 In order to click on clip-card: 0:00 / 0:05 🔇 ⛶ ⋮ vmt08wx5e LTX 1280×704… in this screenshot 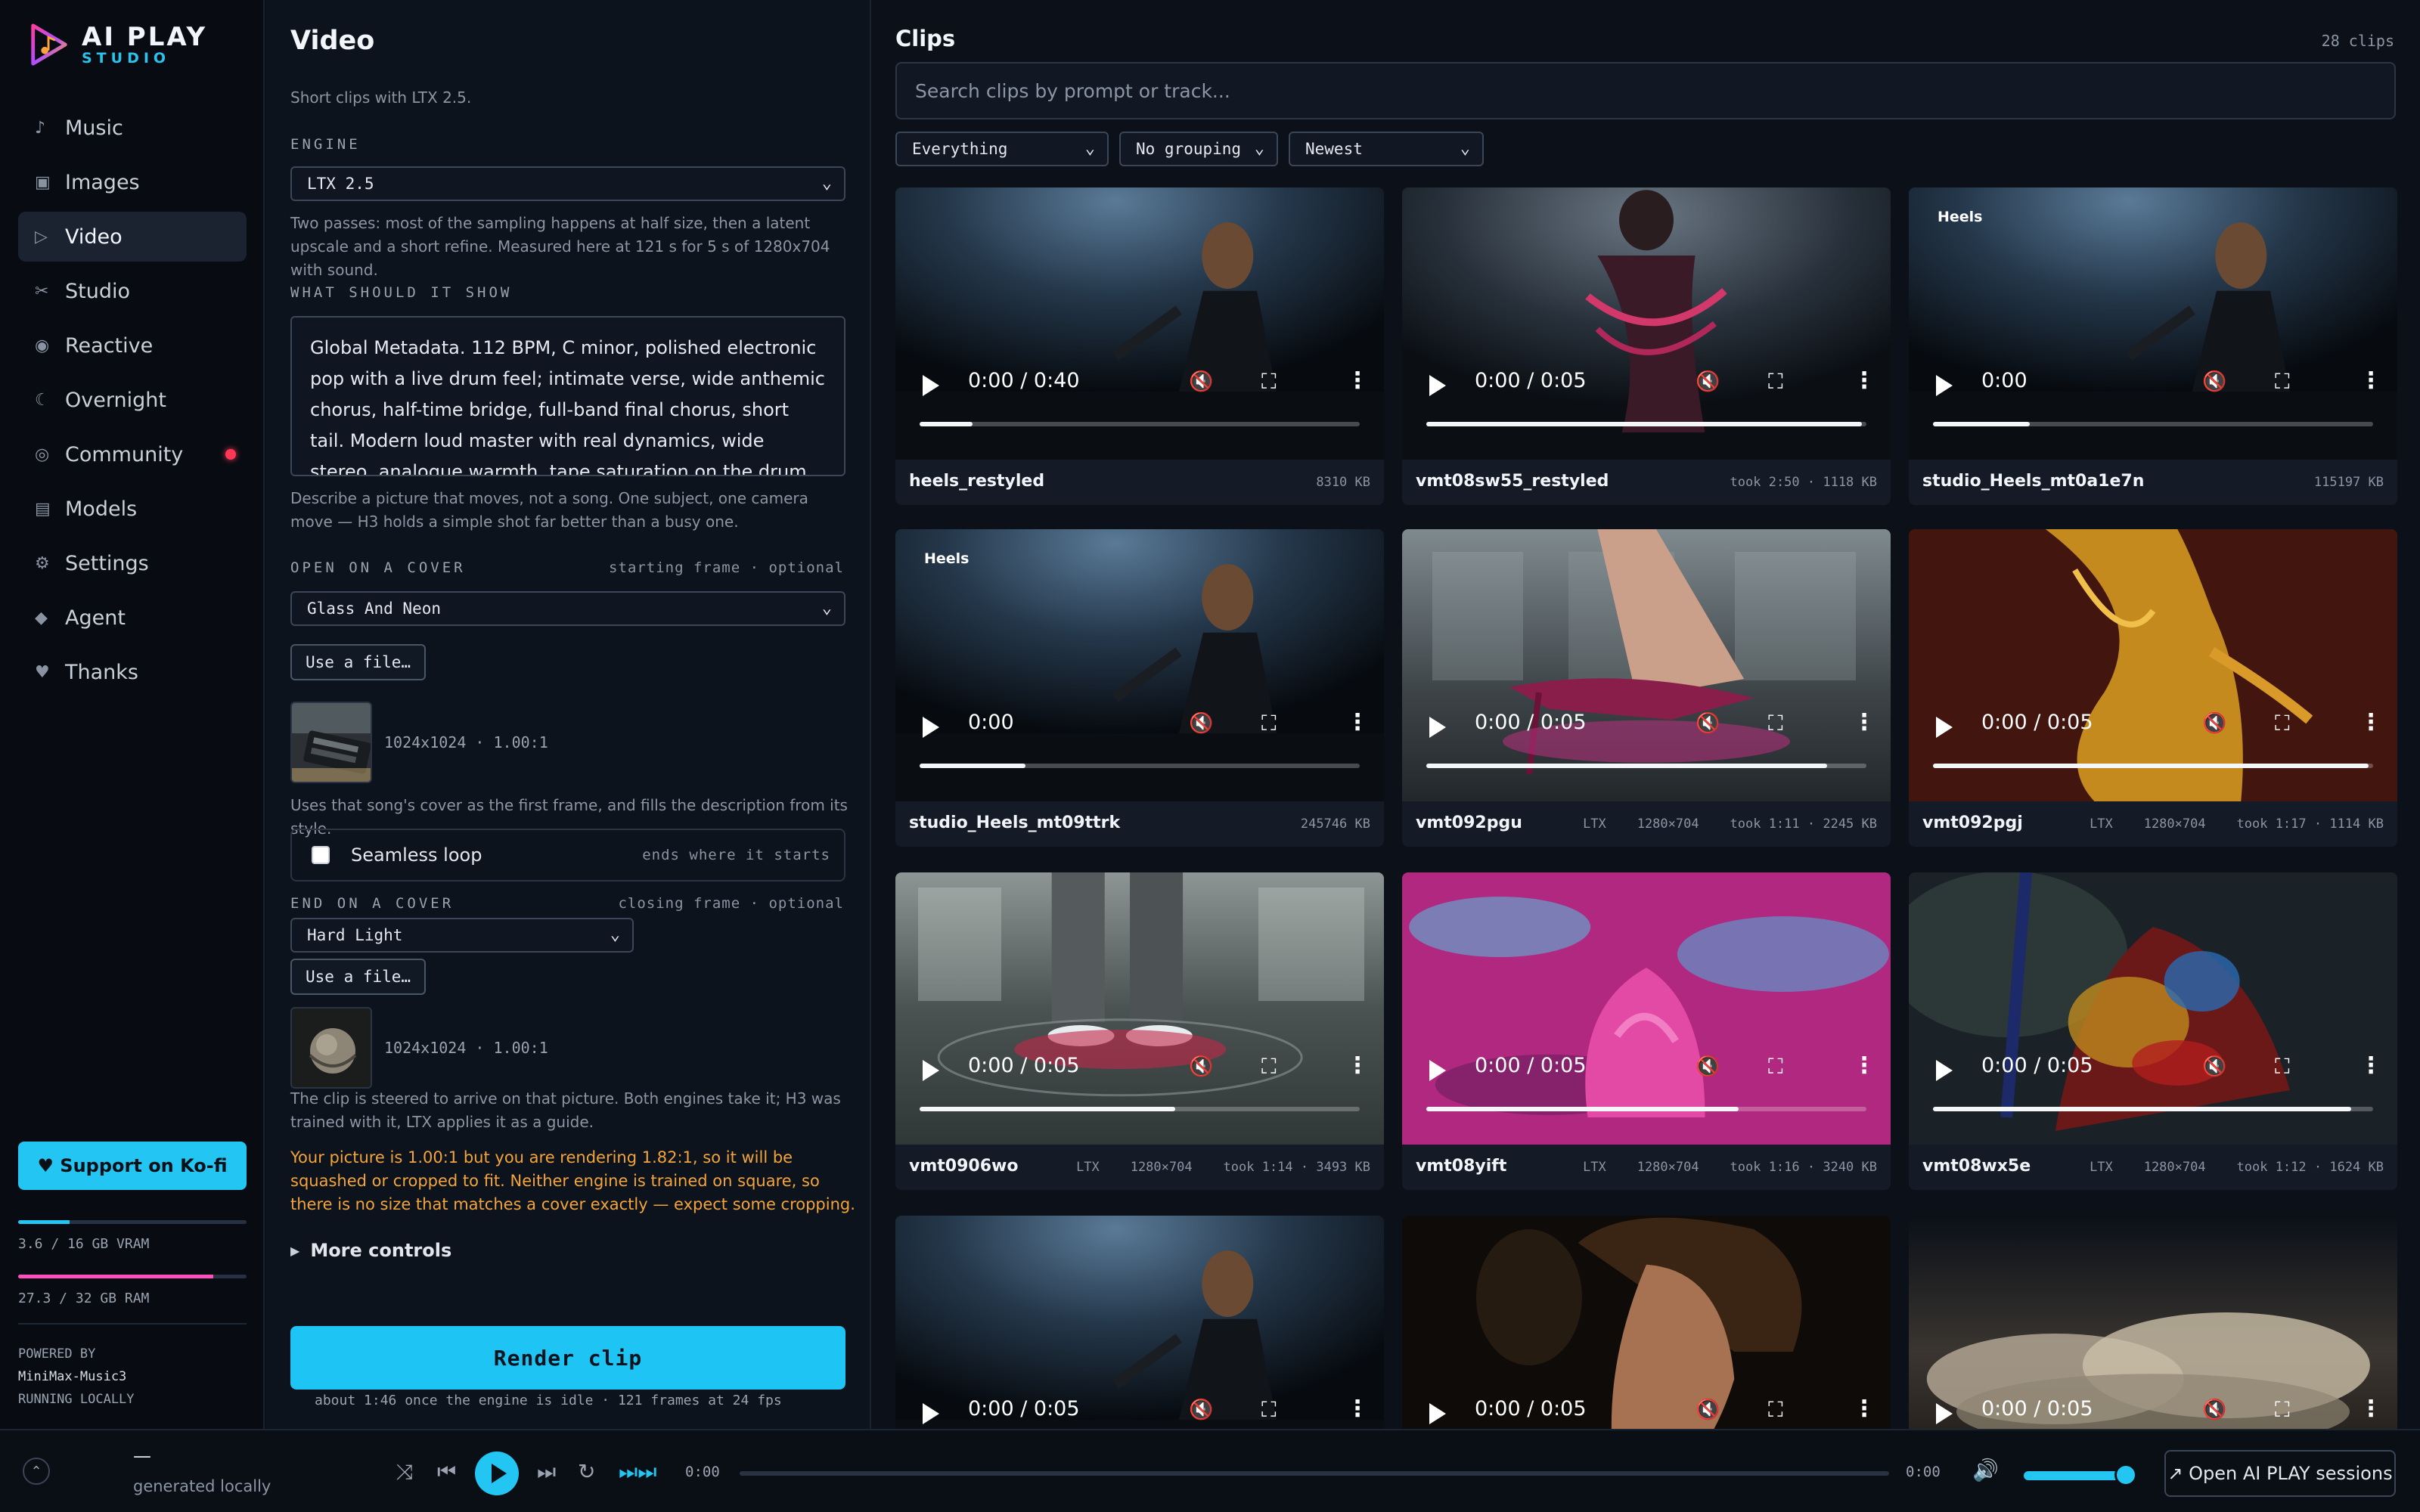, I will do `click(2153, 1031)`.